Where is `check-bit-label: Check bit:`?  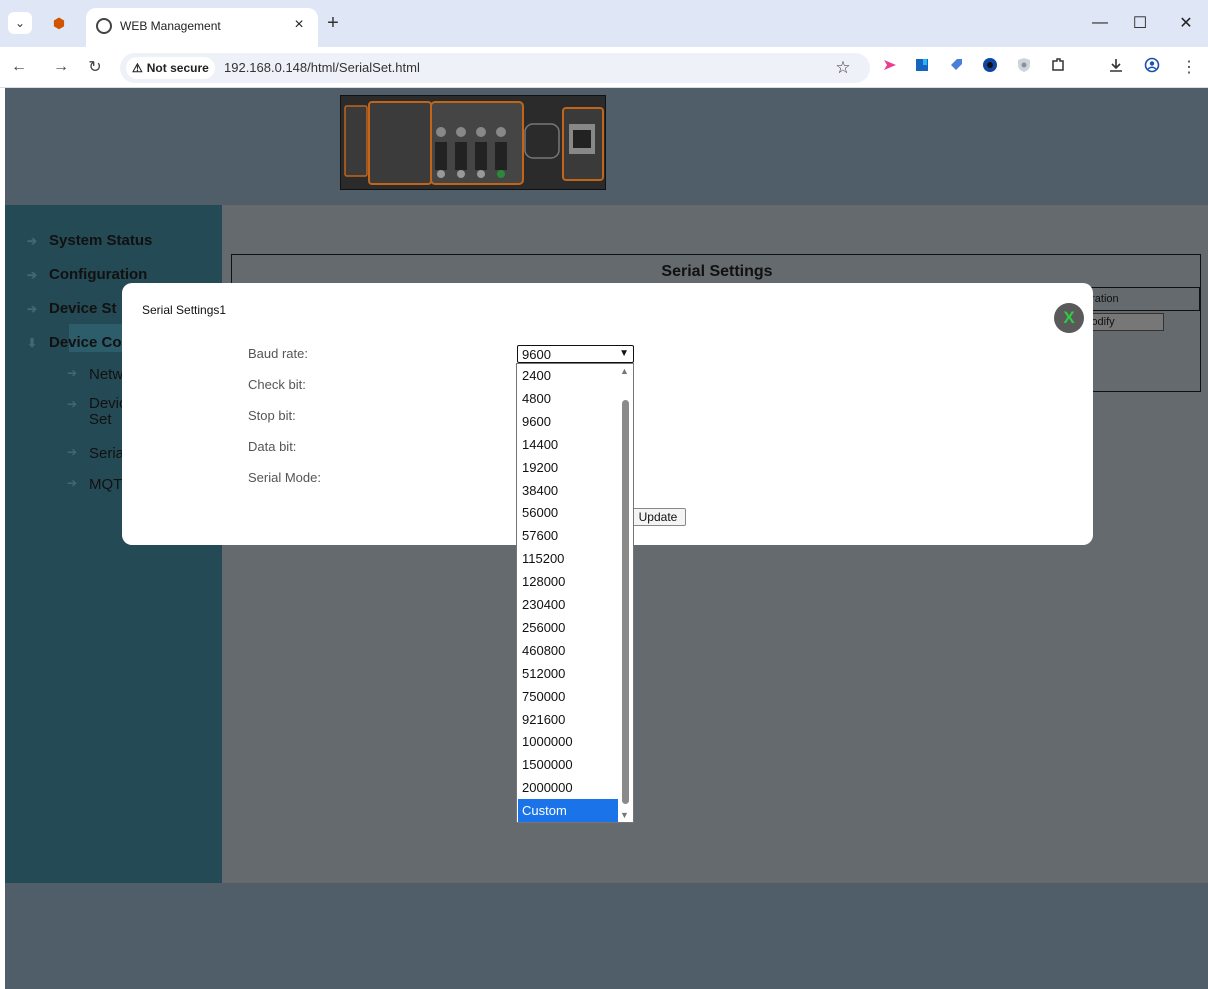
check-bit-label: Check bit: is located at coordinates (277, 384).